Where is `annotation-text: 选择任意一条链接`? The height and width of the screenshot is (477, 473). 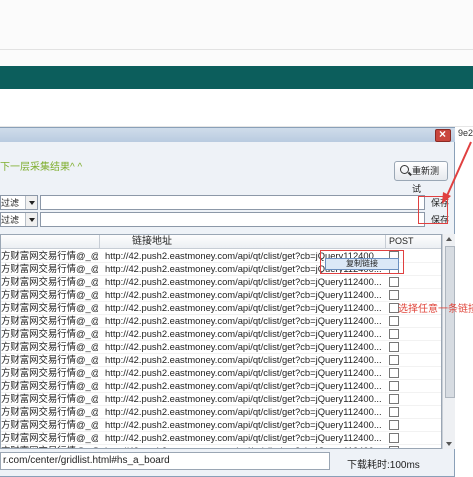
annotation-text: 选择任意一条链接 is located at coordinates (435, 309).